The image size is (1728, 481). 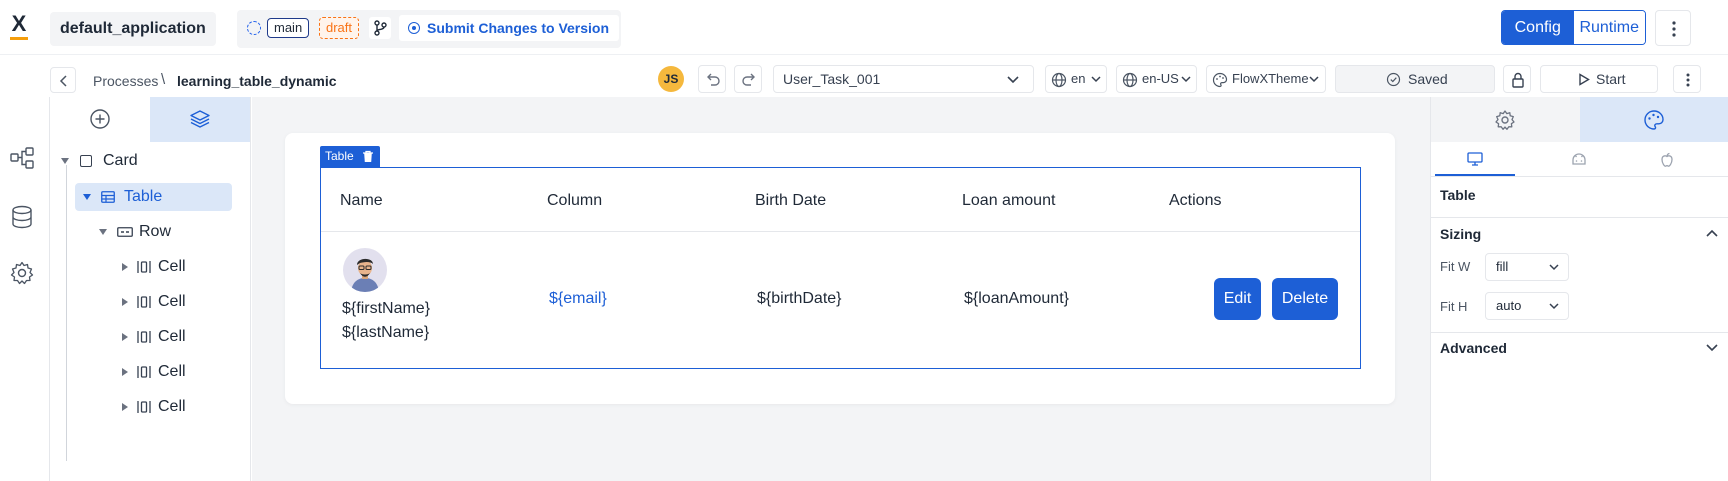 I want to click on tab-settings, so click(x=1505, y=119).